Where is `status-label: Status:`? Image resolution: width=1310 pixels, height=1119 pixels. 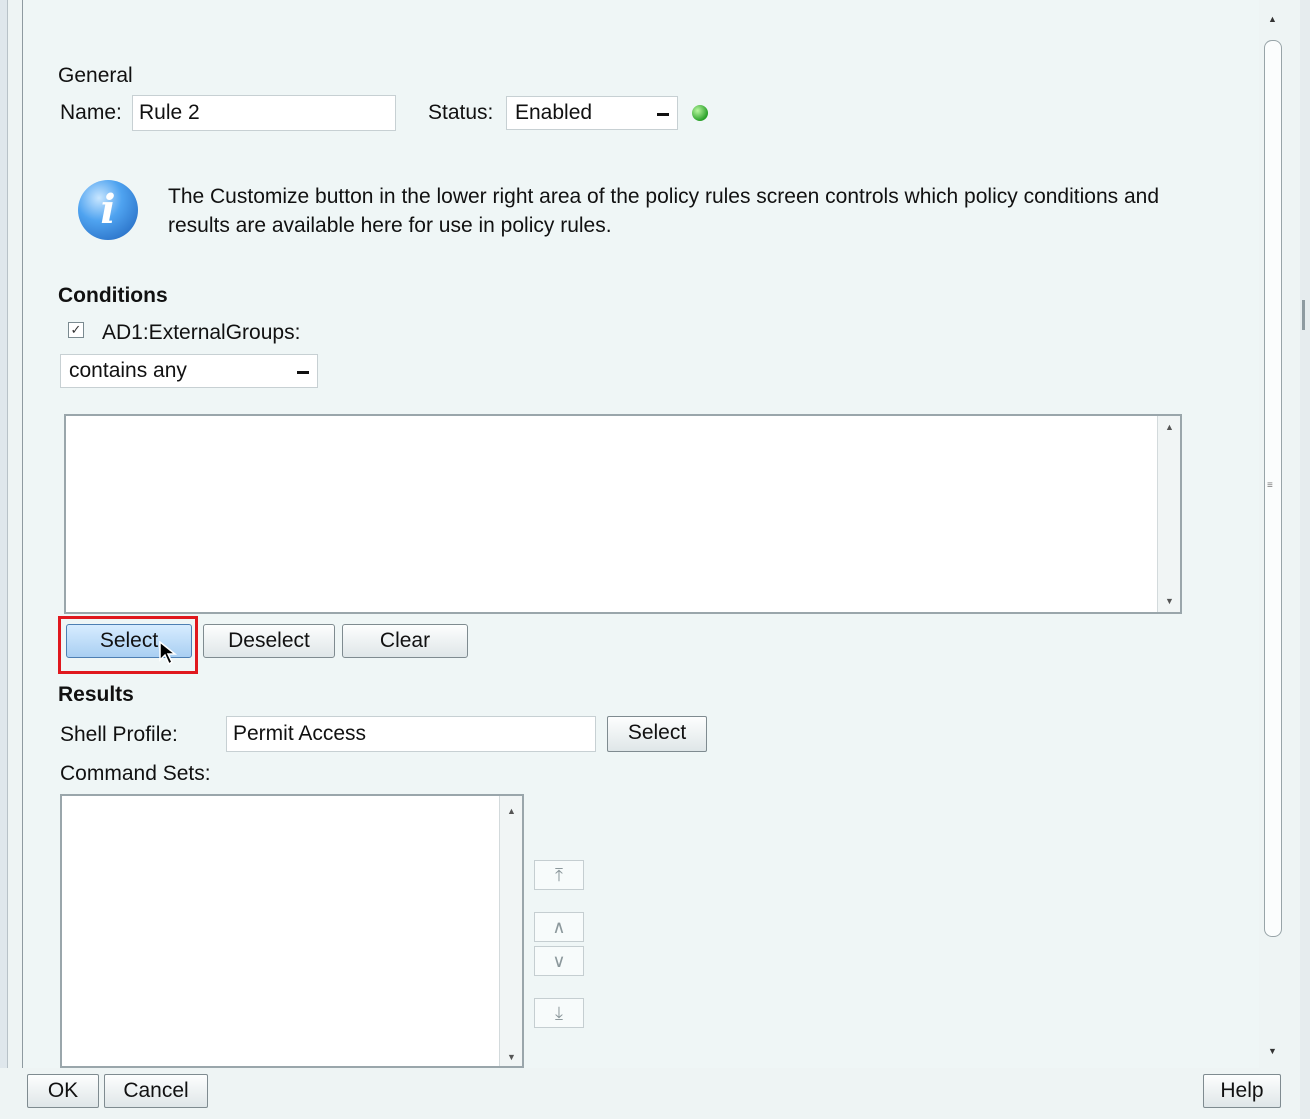 status-label: Status: is located at coordinates (461, 112).